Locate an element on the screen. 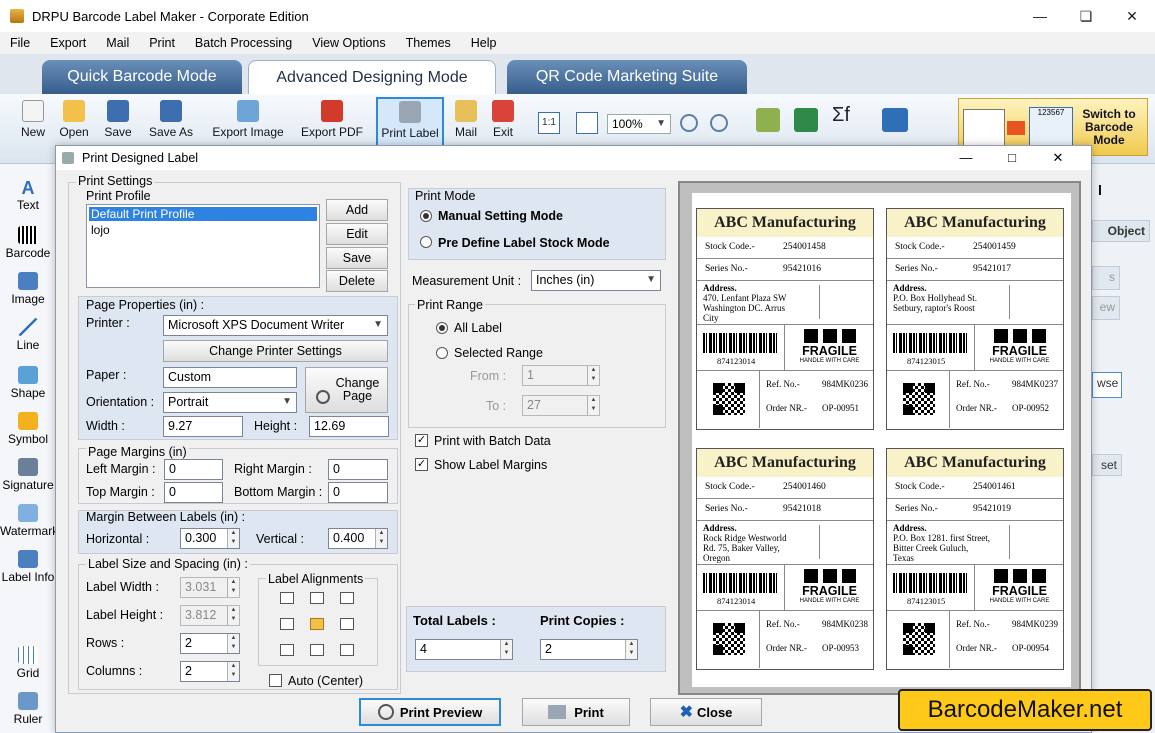 The height and width of the screenshot is (733, 1155). align-middle-left-icon is located at coordinates (287, 624).